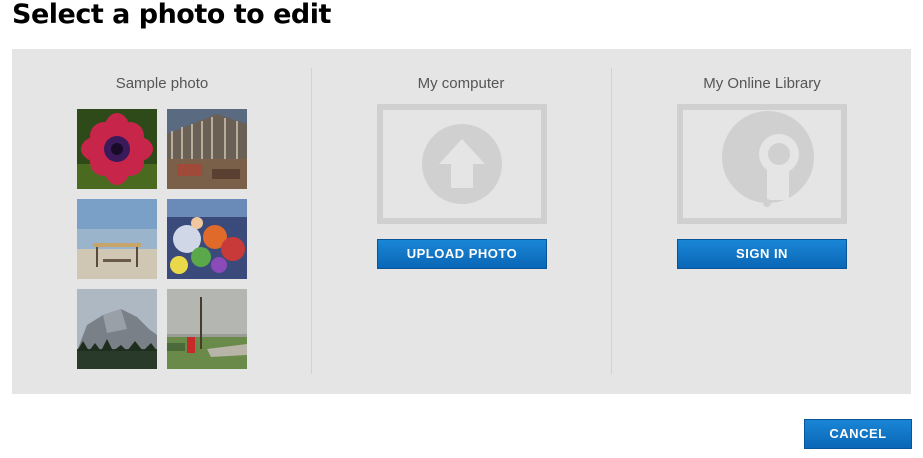 This screenshot has height=458, width=923. I want to click on sample-thumb-beach, so click(117, 239).